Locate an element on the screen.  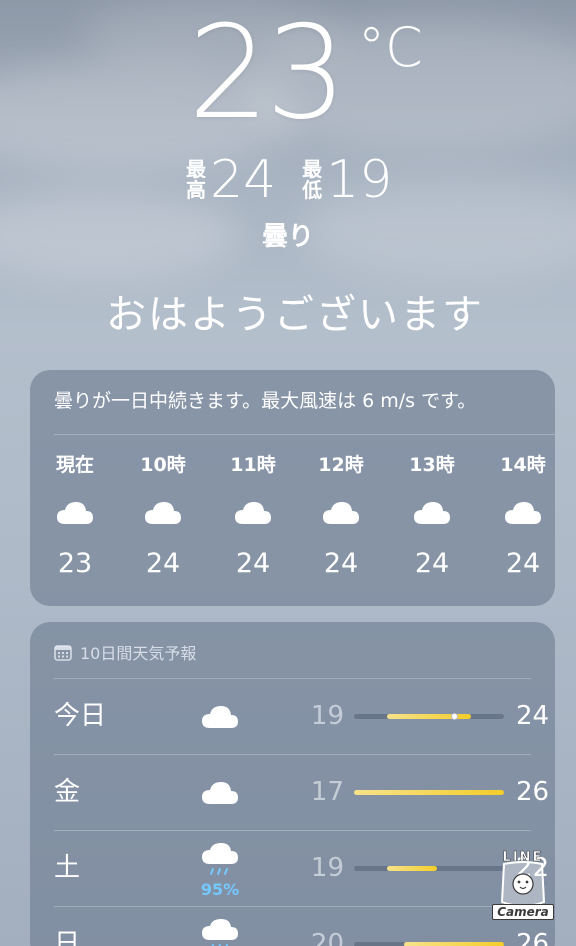
current-temp-dot is located at coordinates (454, 716).